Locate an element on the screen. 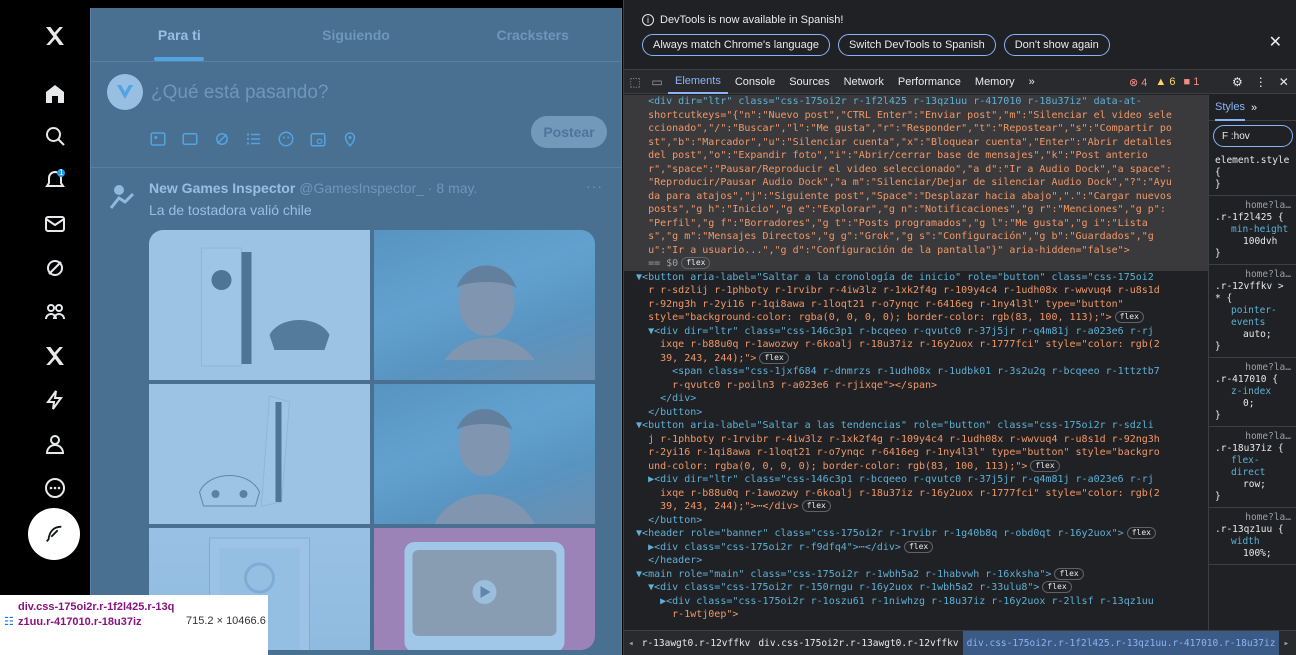  tab-elements: Elements is located at coordinates (698, 82).